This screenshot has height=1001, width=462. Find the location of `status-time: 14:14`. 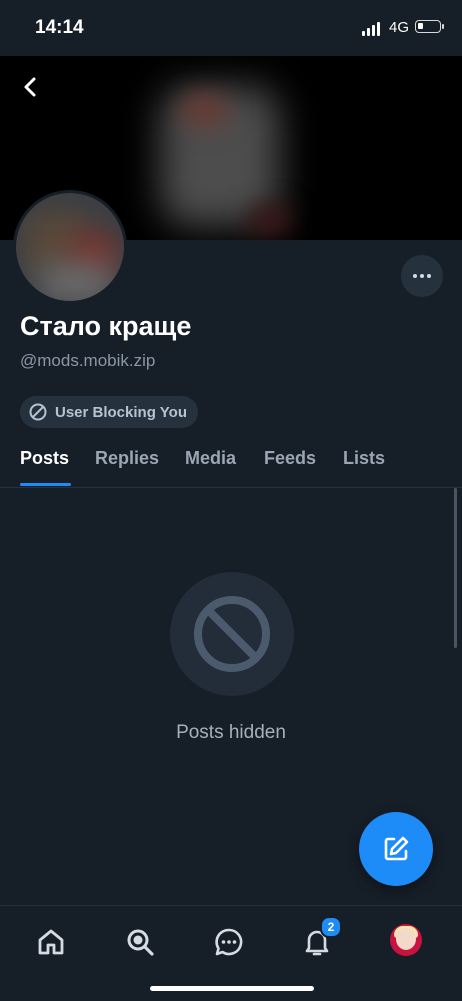

status-time: 14:14 is located at coordinates (59, 27).